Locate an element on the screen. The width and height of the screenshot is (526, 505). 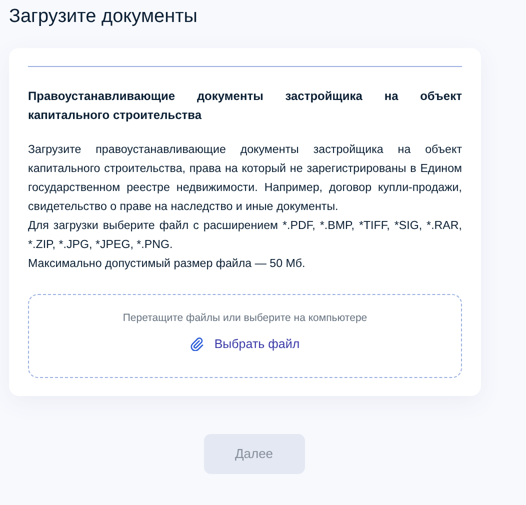
choose-file-button: Выбрать файл is located at coordinates (245, 344).